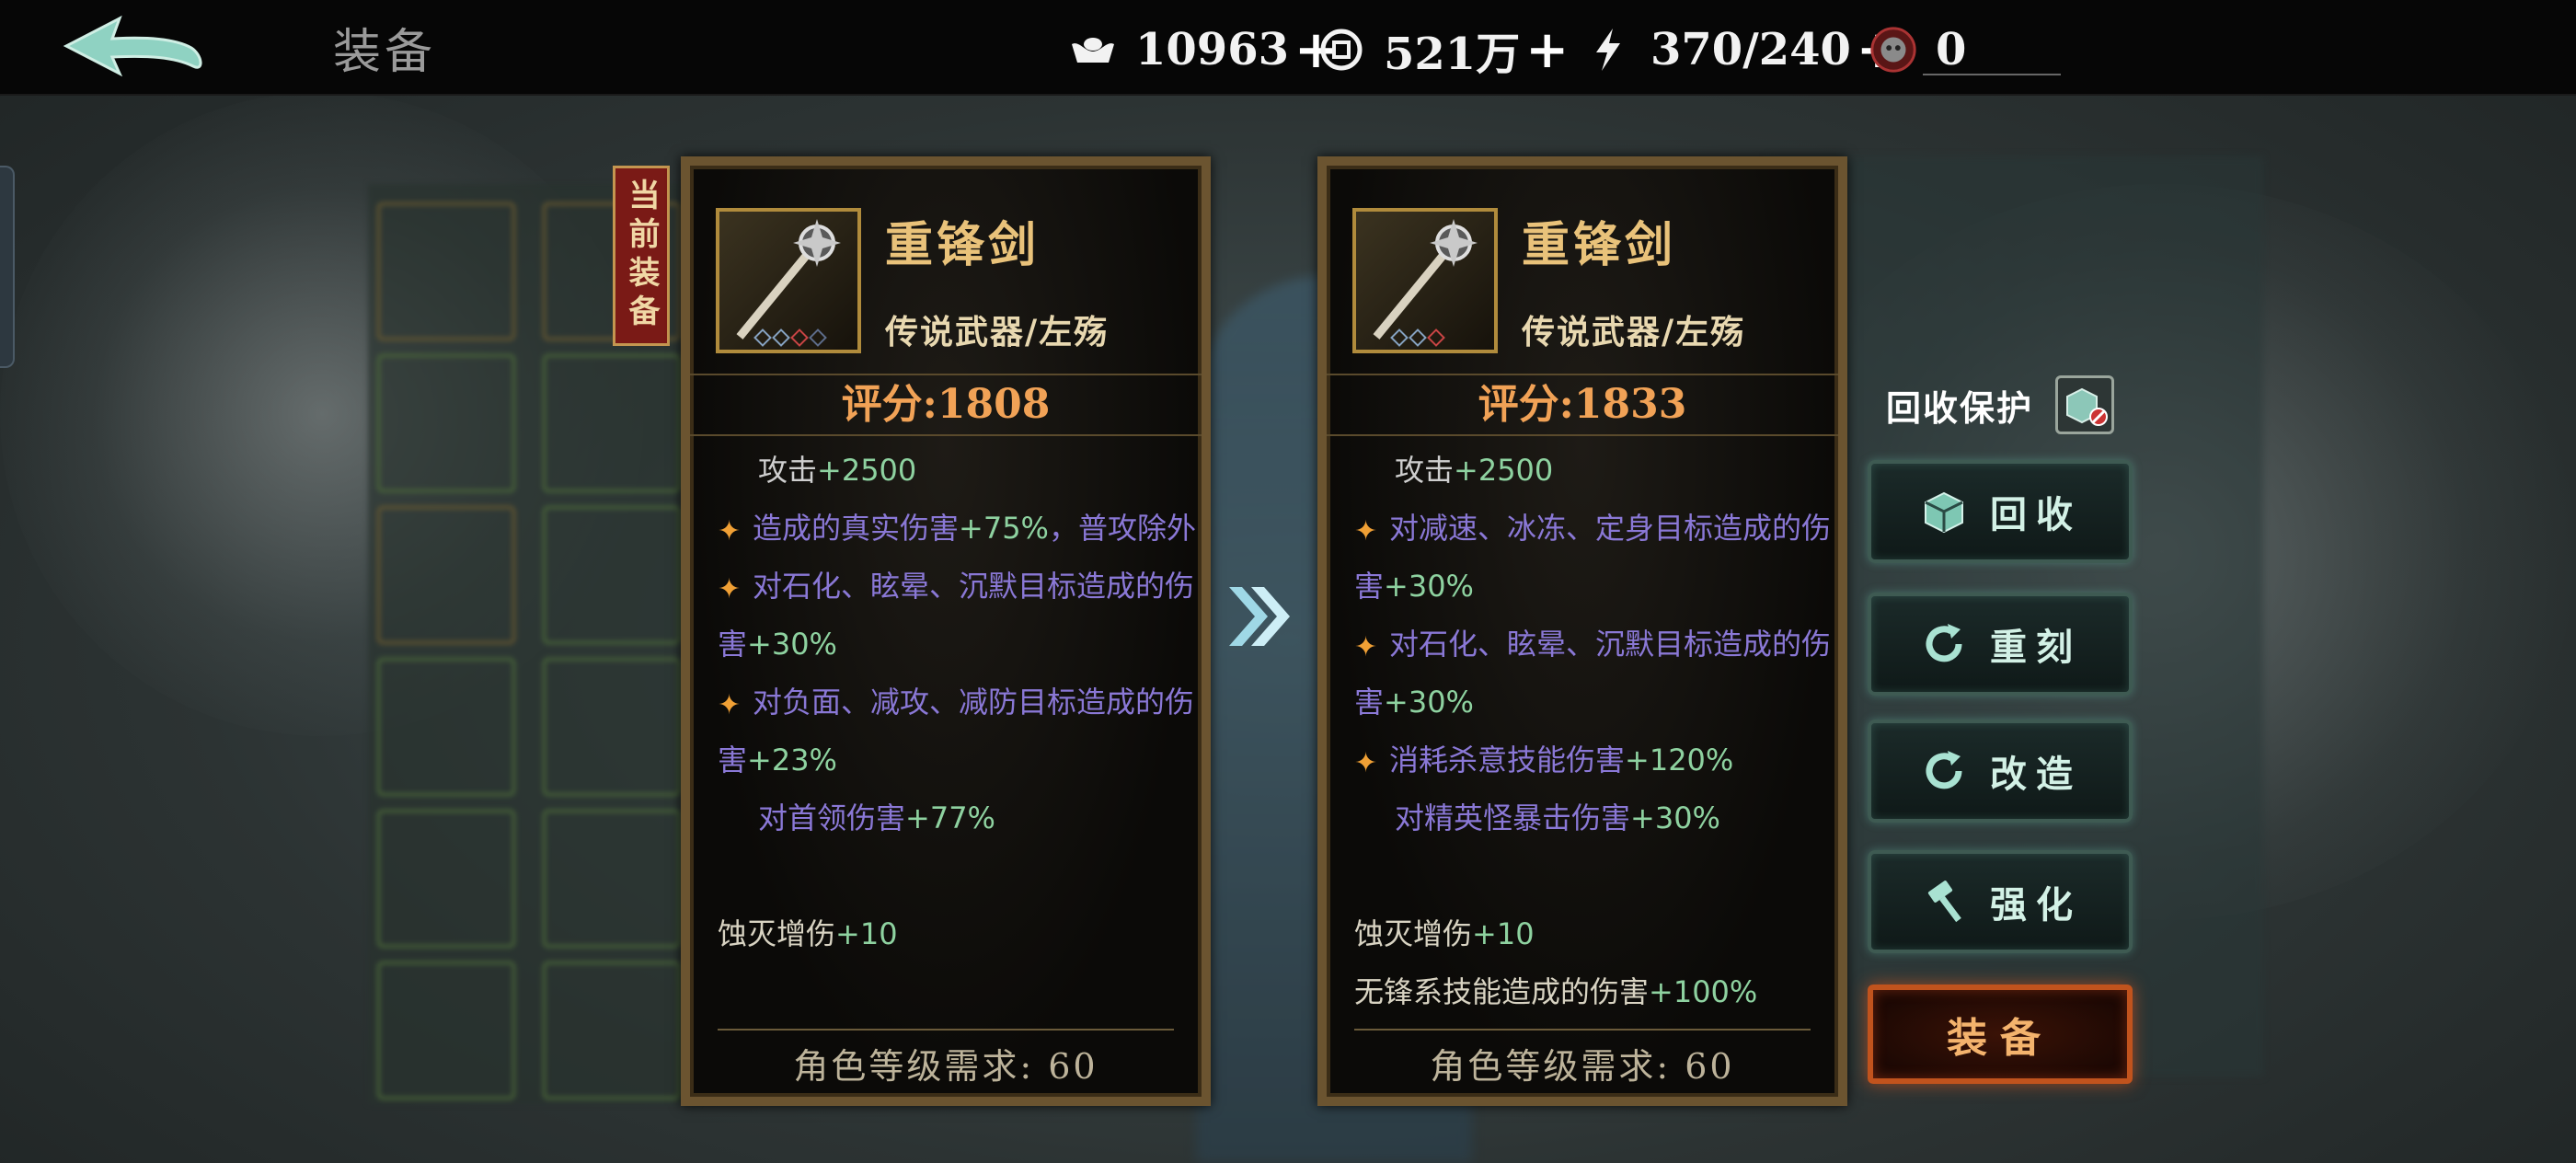 This screenshot has height=1163, width=2576. Describe the element at coordinates (2001, 1034) in the screenshot. I see `equip-button: 装备` at that location.